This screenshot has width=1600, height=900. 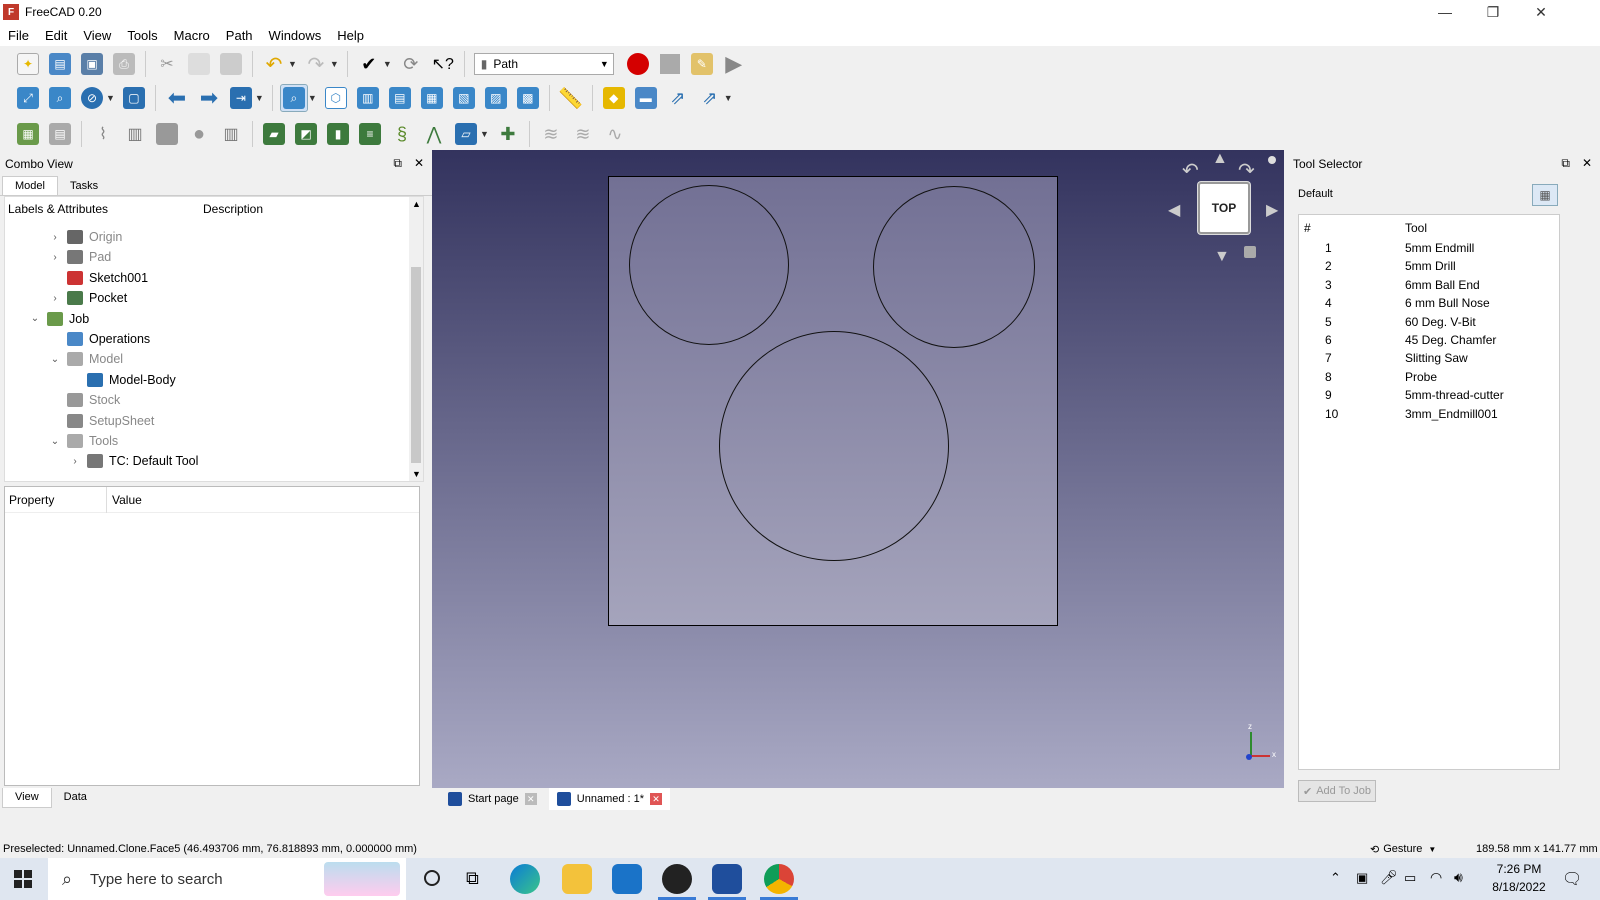 I want to click on workbench-selector: ▮ Path ▼, so click(x=543, y=64).